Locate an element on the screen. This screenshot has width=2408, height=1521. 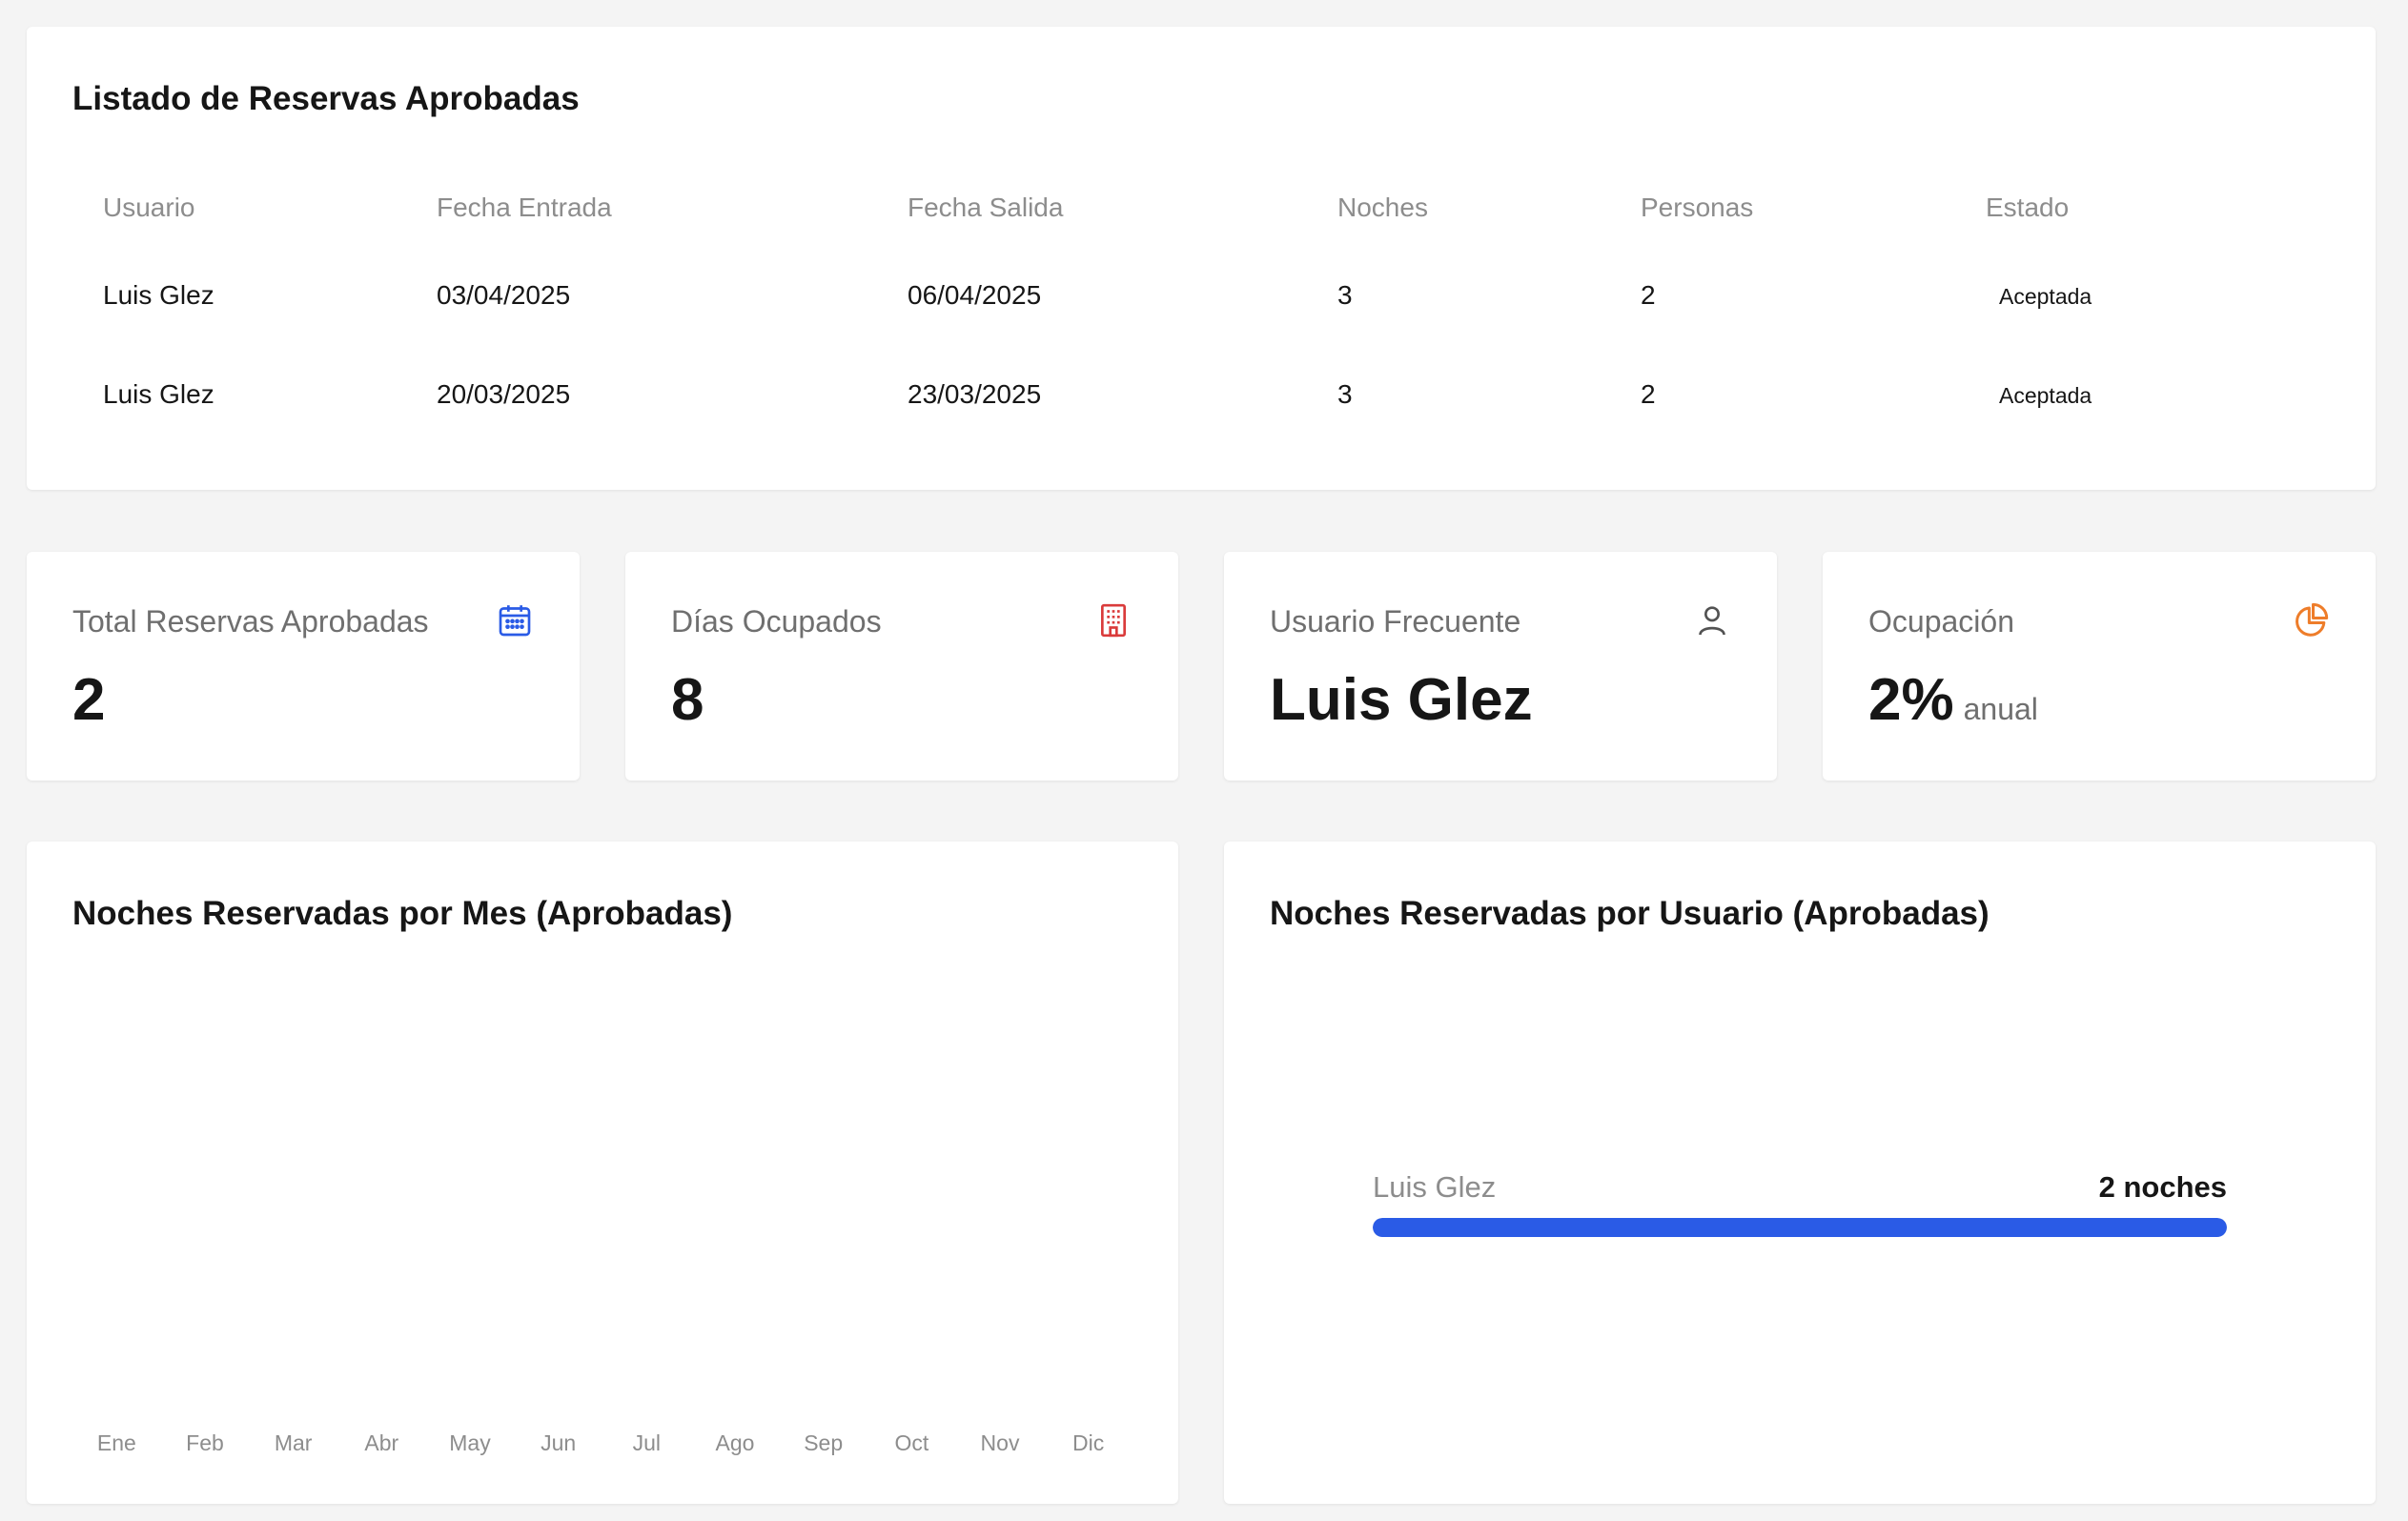
stat-value: Luis Glez is located at coordinates (1401, 700).